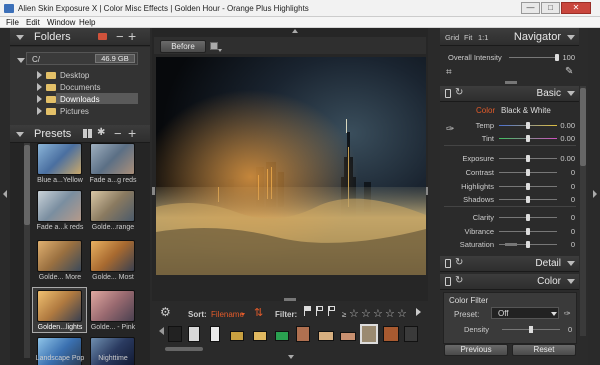  Describe the element at coordinates (214, 46) in the screenshot. I see `compare-mode-icon` at that location.